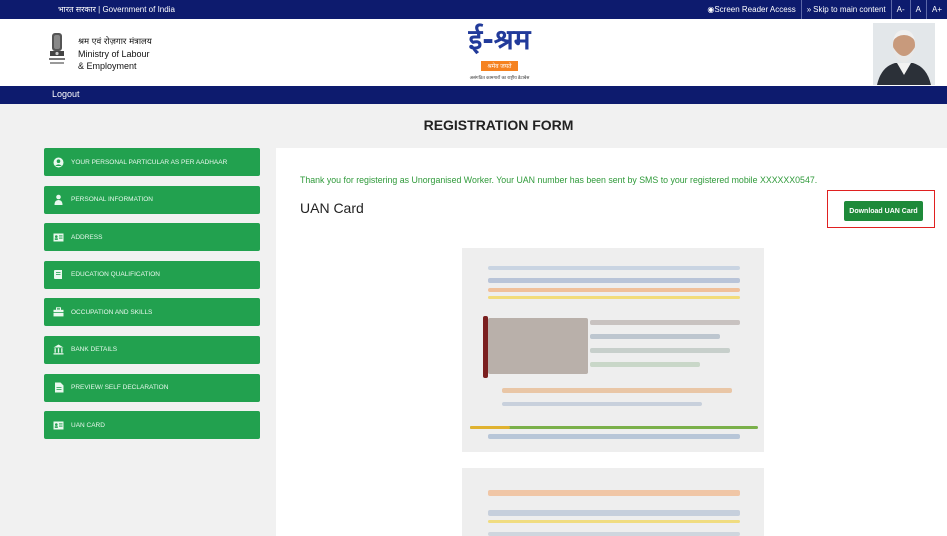 This screenshot has width=947, height=536. Describe the element at coordinates (66, 94) in the screenshot. I see `logout-link: Logout` at that location.